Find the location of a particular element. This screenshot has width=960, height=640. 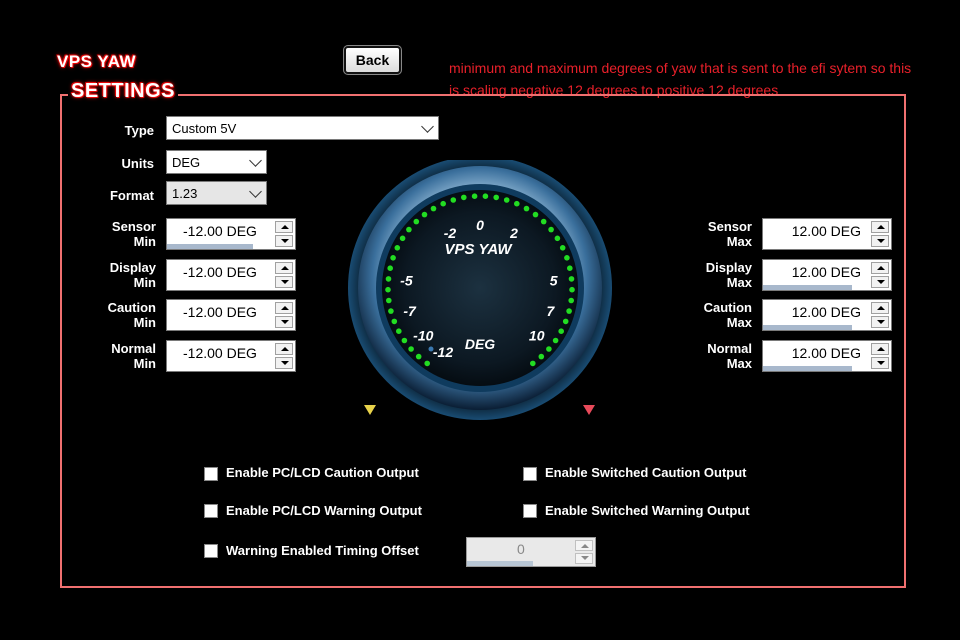

gauge-tick-label: 5 is located at coordinates (554, 280).